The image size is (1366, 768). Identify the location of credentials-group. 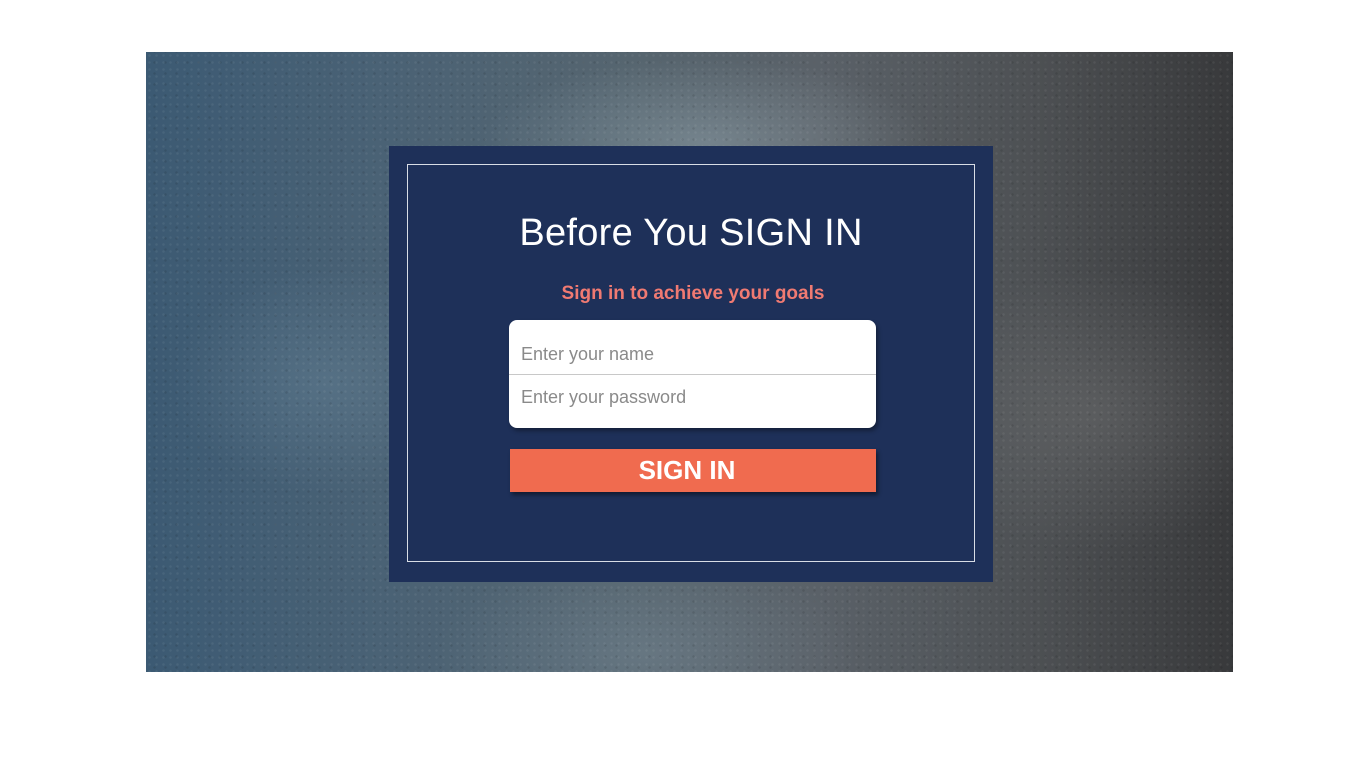
(692, 374).